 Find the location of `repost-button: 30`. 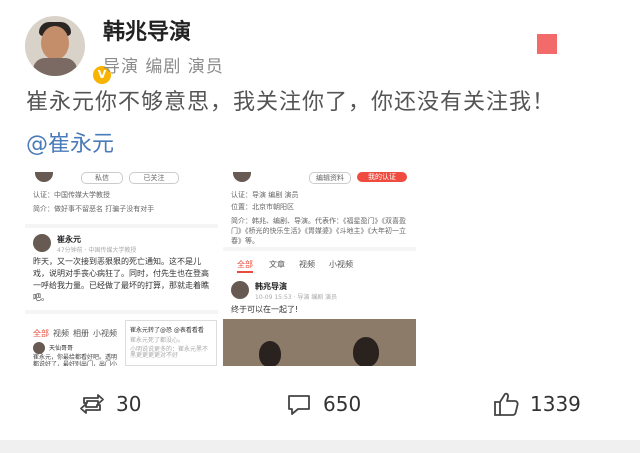

repost-button: 30 is located at coordinates (109, 404).